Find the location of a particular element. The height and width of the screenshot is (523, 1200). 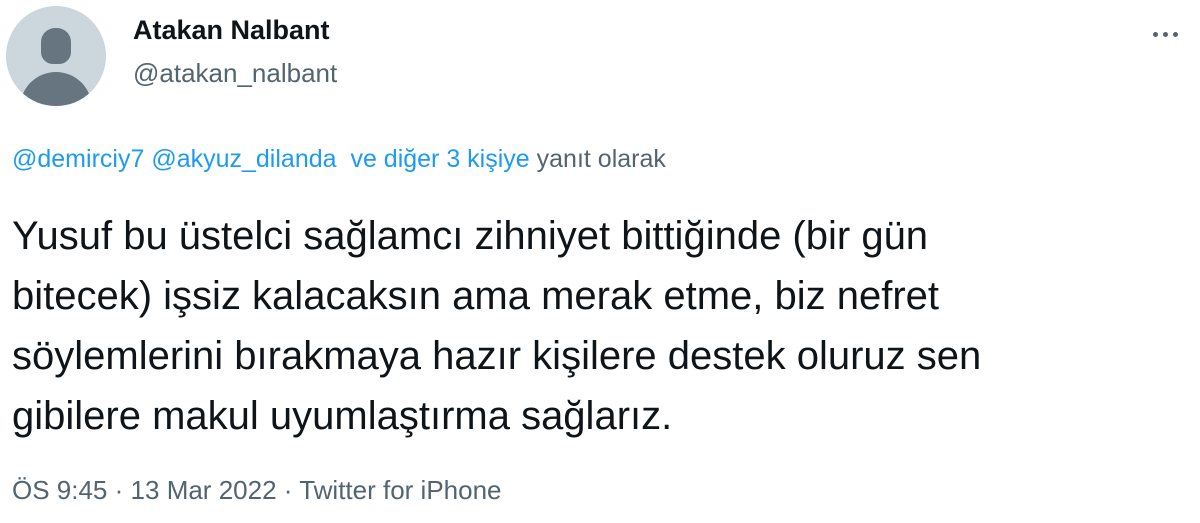

avatar is located at coordinates (56, 56).